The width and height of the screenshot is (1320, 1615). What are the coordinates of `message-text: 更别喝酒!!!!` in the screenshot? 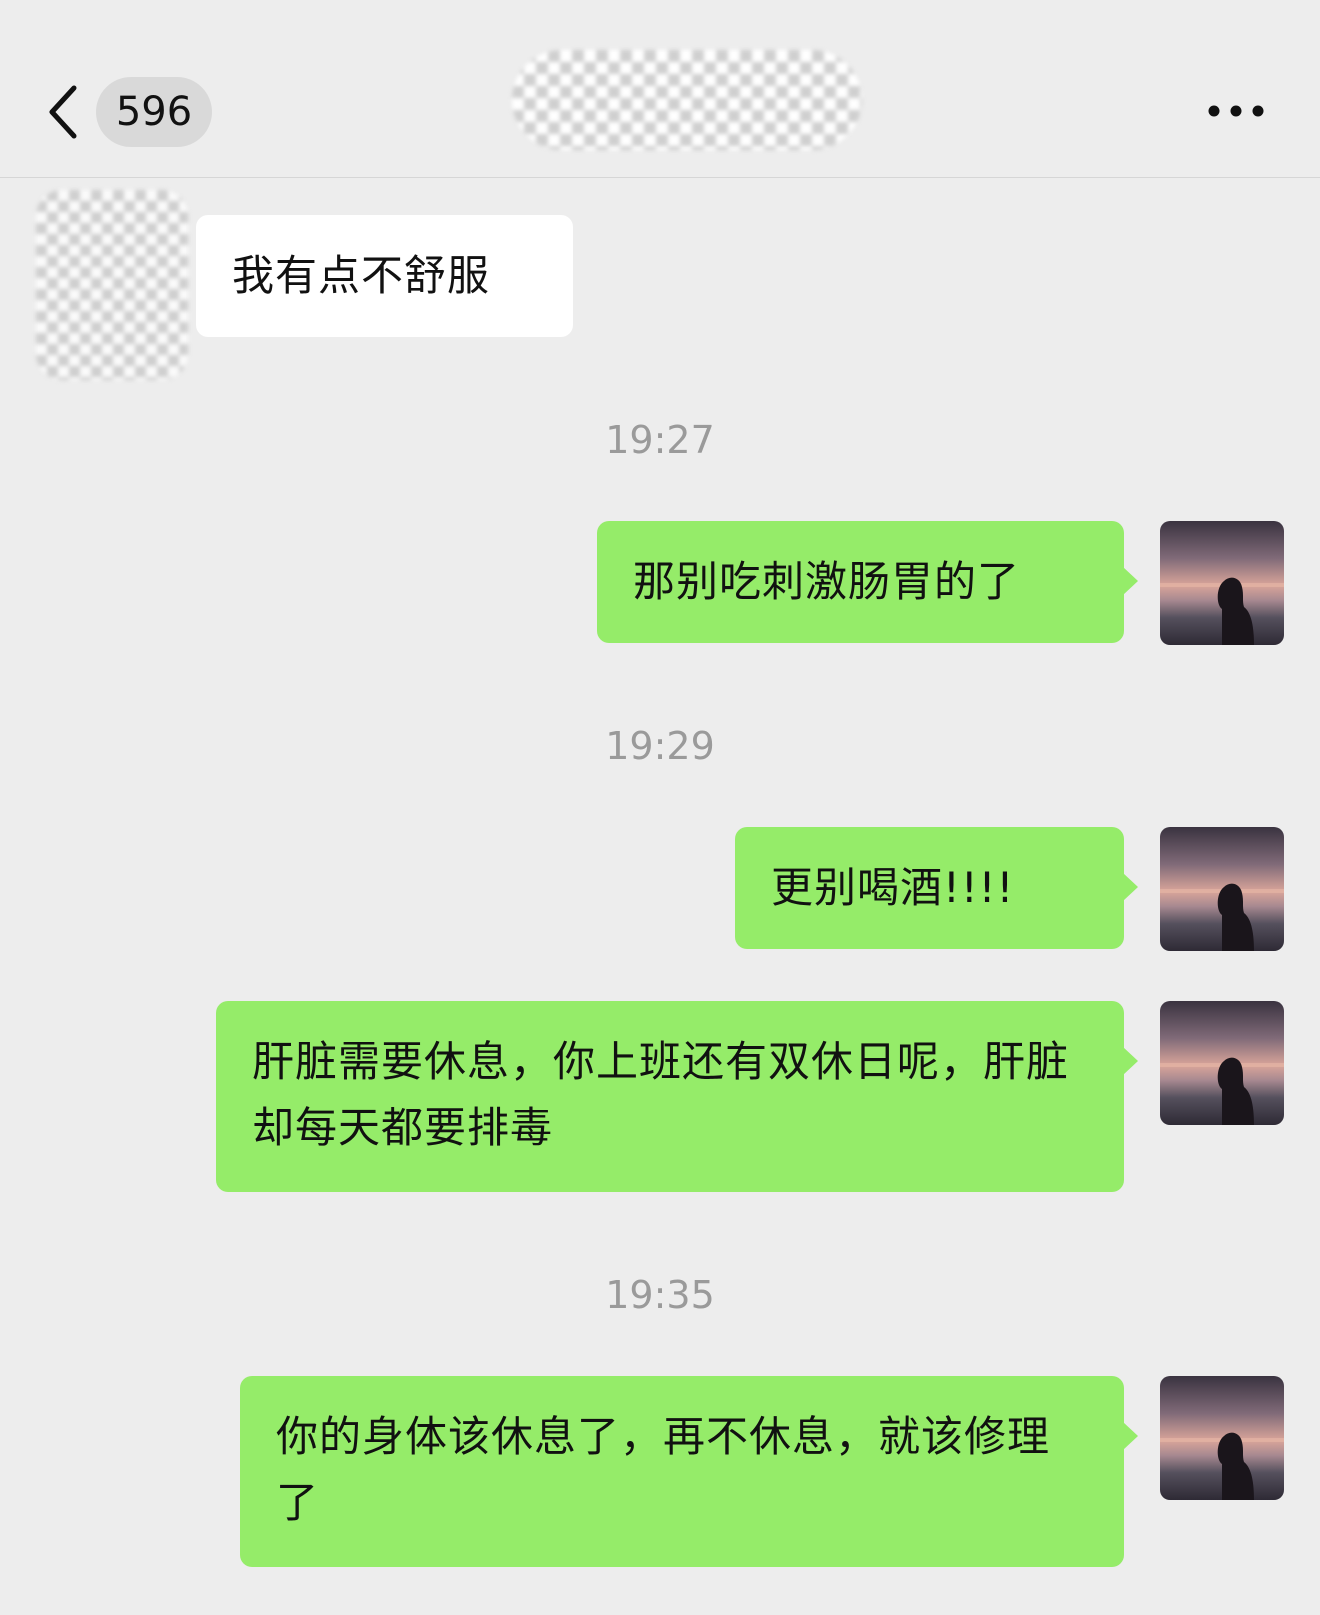 It's located at (893, 887).